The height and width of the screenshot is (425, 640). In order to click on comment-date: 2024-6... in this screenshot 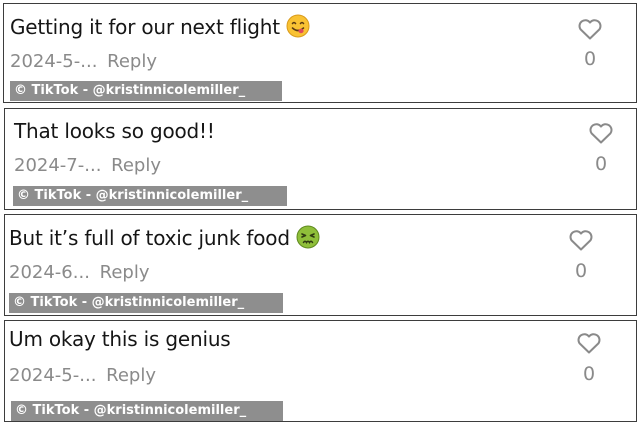, I will do `click(49, 272)`.